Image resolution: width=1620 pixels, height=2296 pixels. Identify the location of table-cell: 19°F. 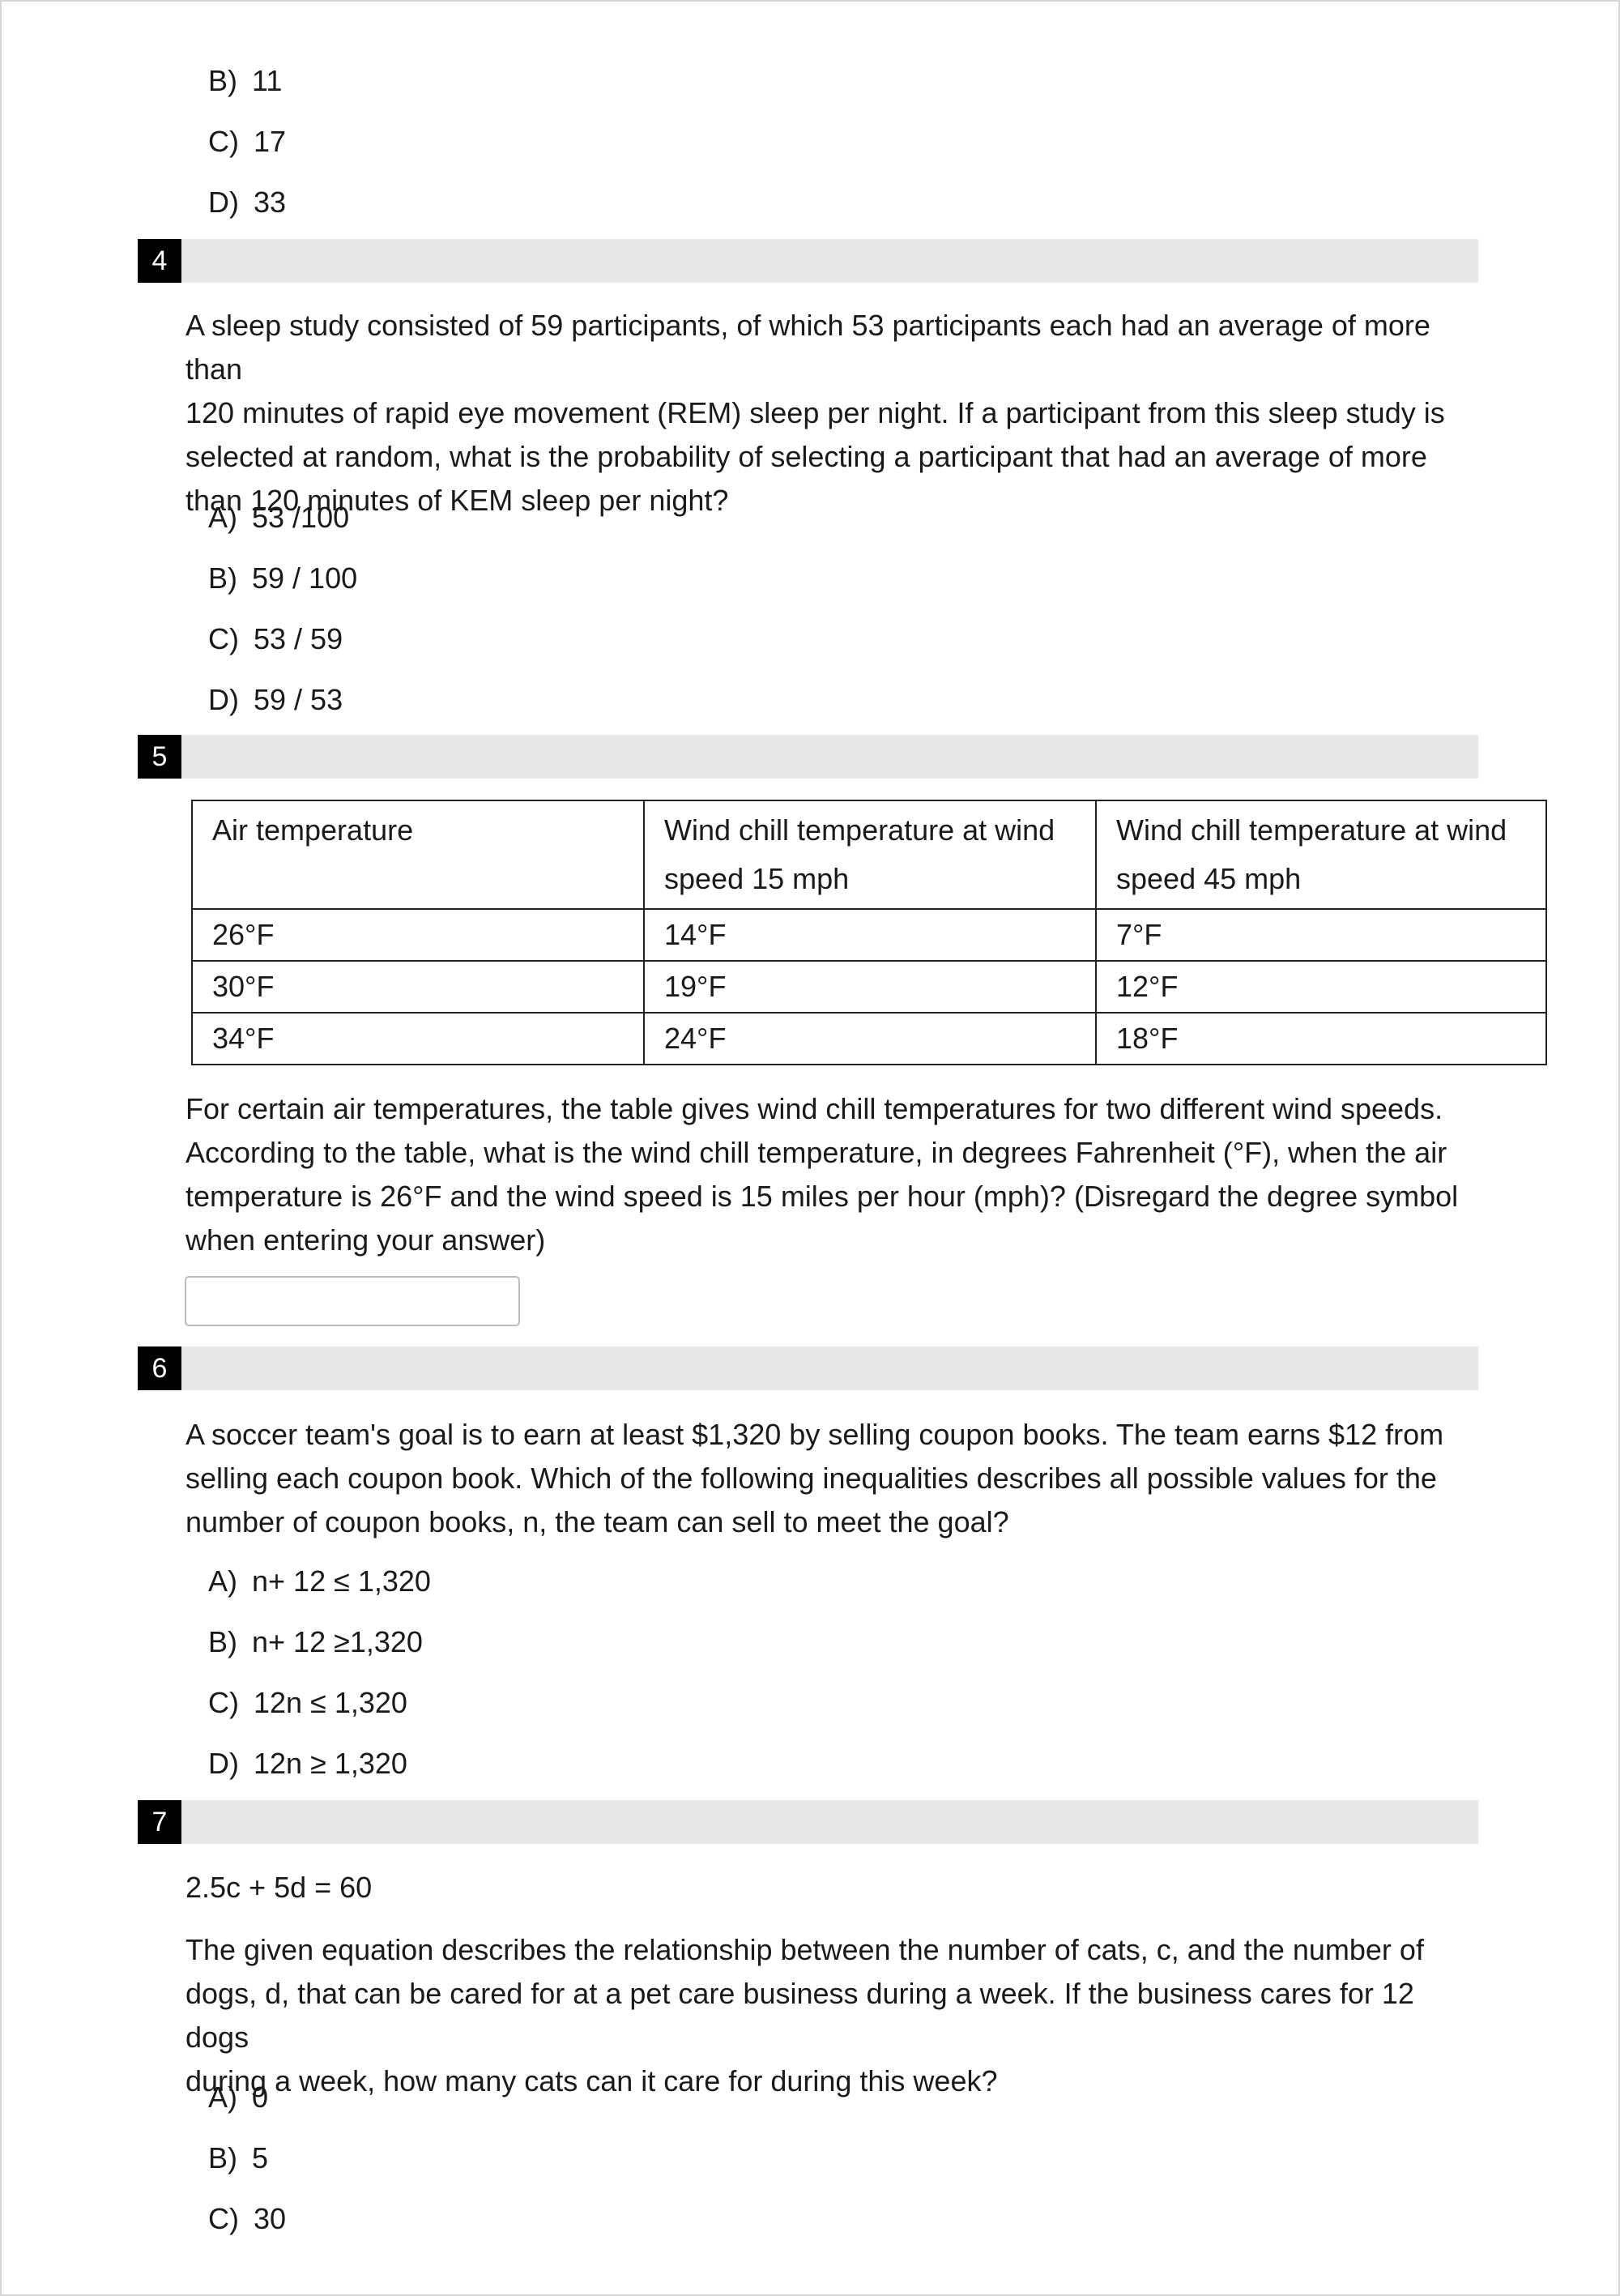
(870, 987).